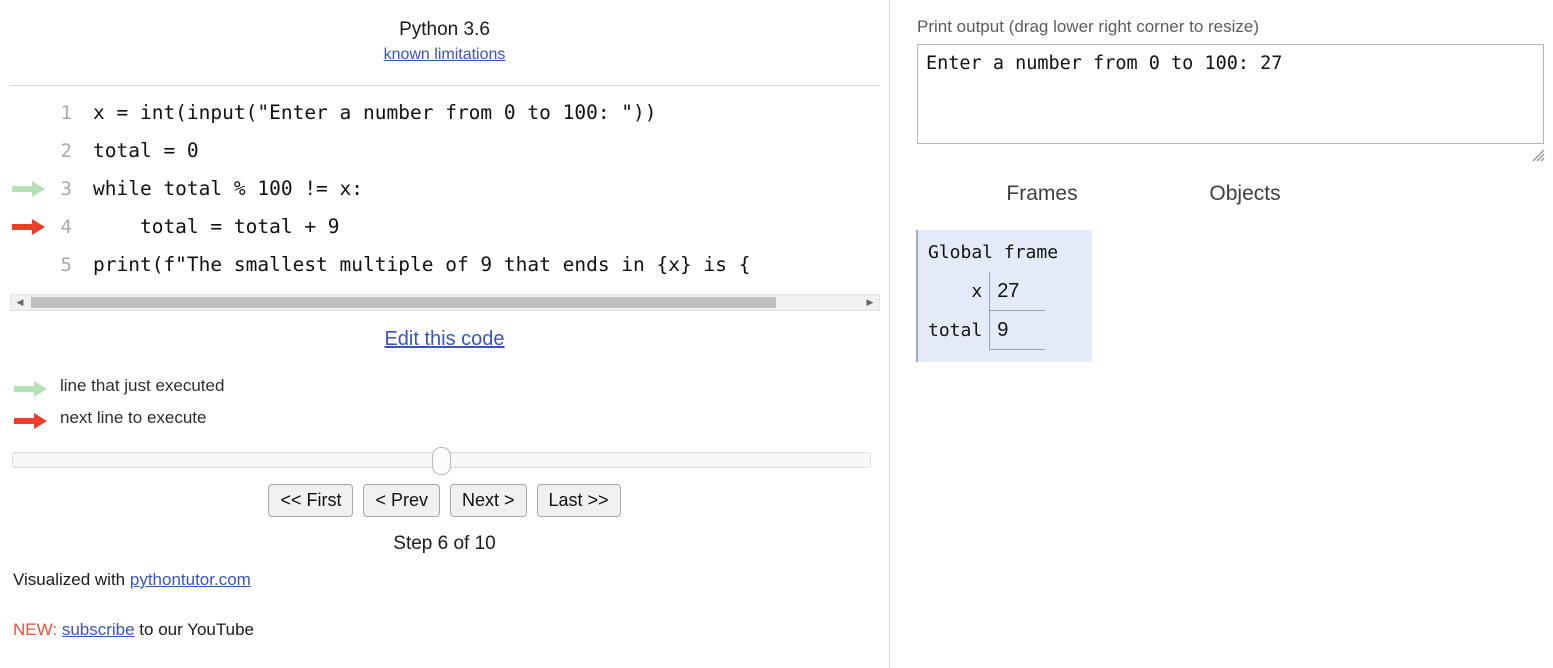  Describe the element at coordinates (444, 227) in the screenshot. I see `code-line-next: 4 total = total + 9` at that location.